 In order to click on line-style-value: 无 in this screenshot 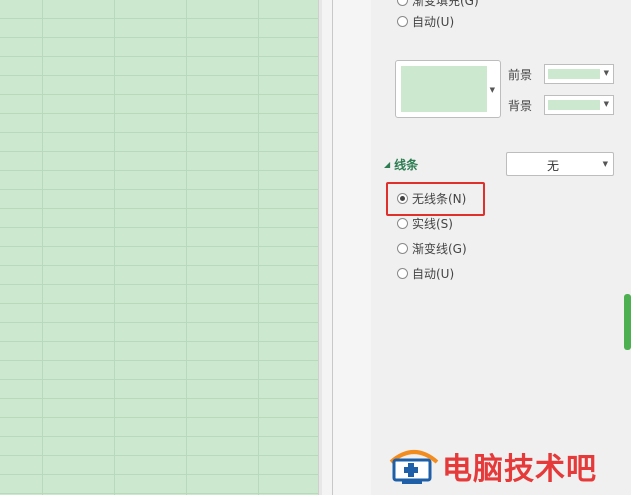, I will do `click(552, 166)`.